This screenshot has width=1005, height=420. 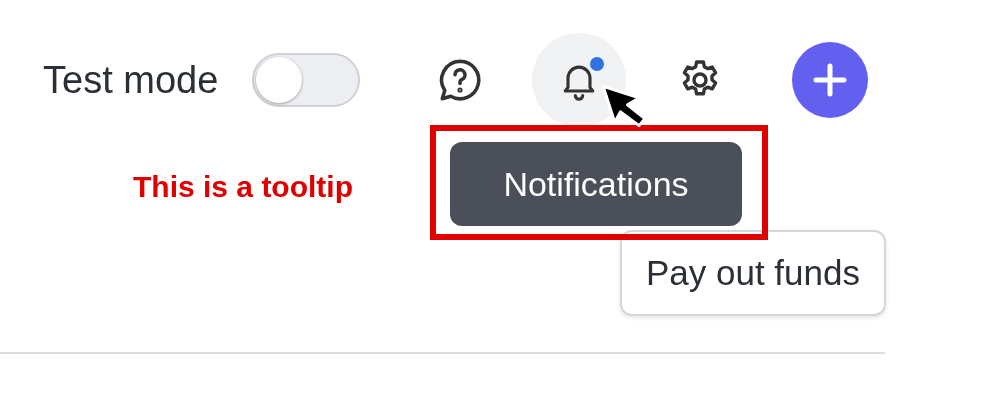 I want to click on tooltip: Notifications, so click(x=596, y=184).